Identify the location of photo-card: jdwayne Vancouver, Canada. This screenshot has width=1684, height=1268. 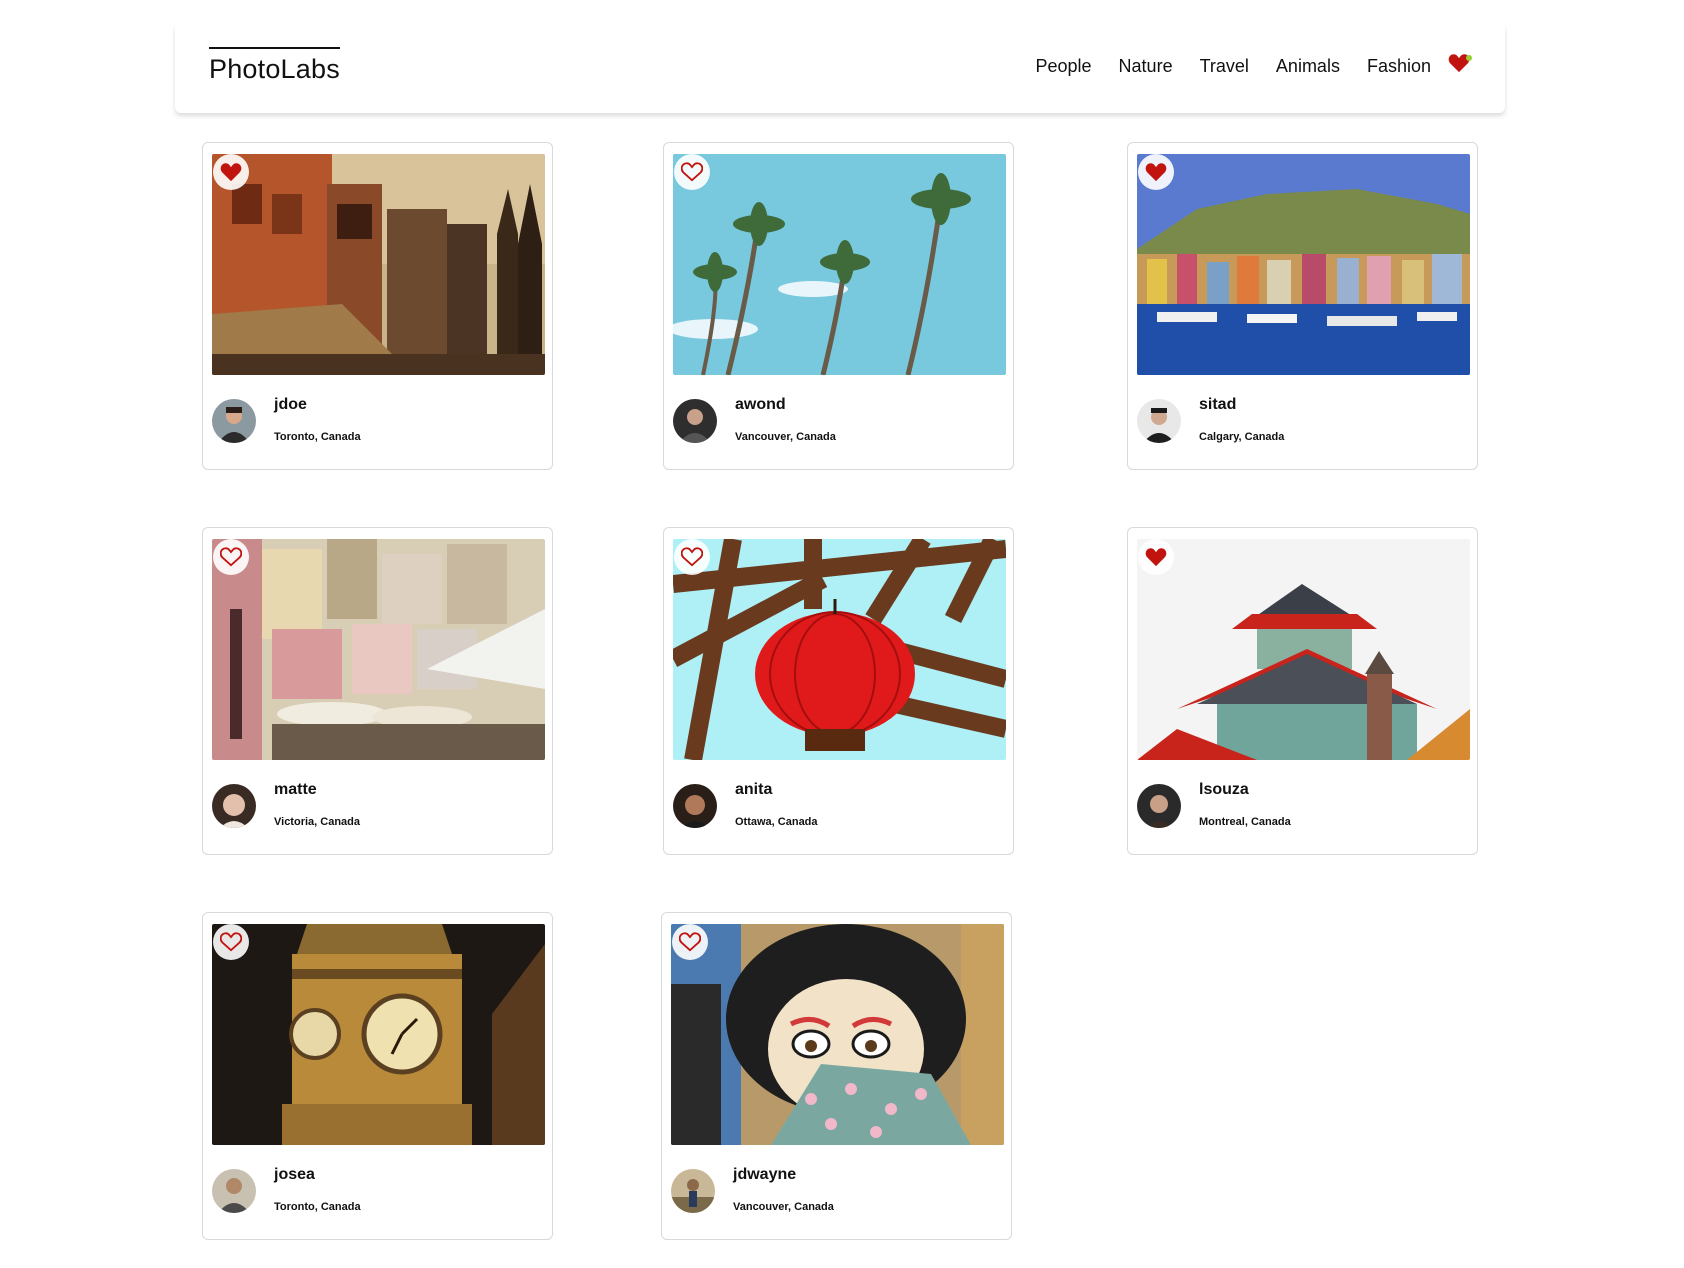
(836, 1076).